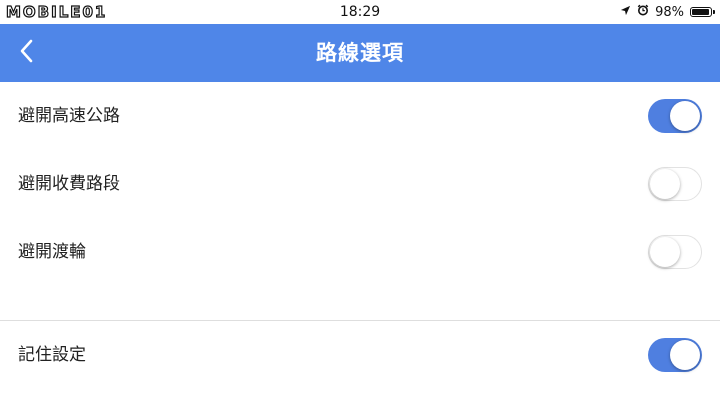  I want to click on avoid-highways-toggle, so click(675, 116).